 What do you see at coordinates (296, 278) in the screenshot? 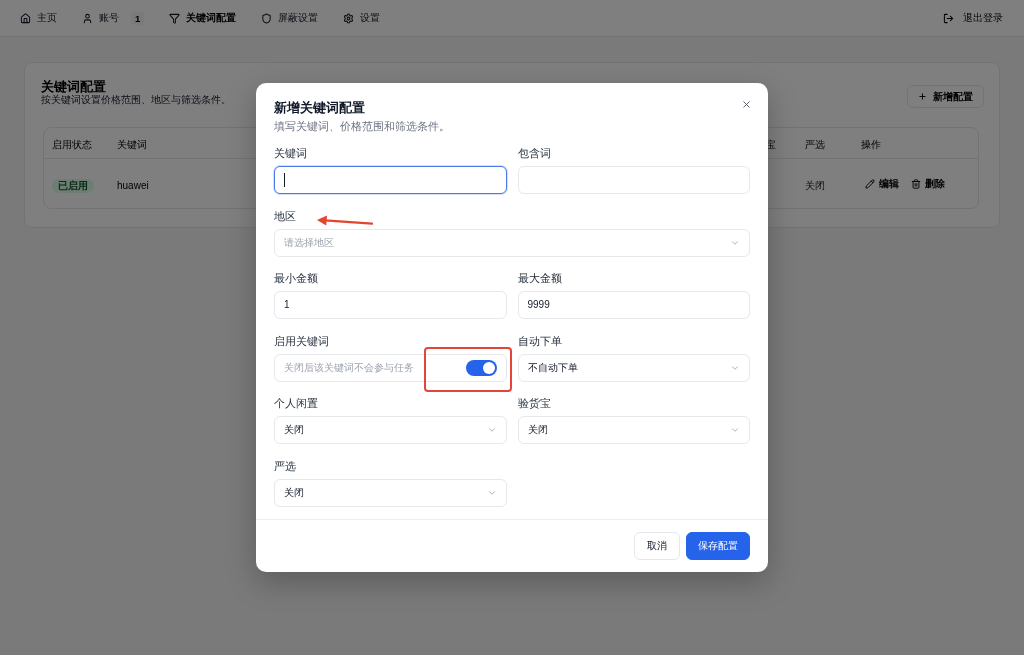
I see `field-label: 最小金额` at bounding box center [296, 278].